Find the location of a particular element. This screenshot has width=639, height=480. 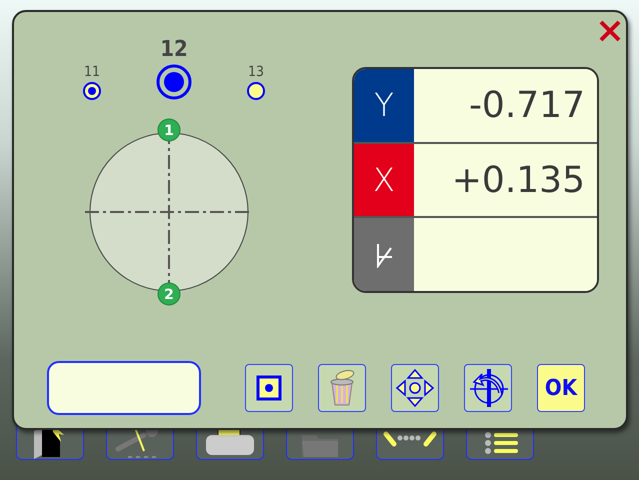

move-arrows-icon is located at coordinates (415, 388).